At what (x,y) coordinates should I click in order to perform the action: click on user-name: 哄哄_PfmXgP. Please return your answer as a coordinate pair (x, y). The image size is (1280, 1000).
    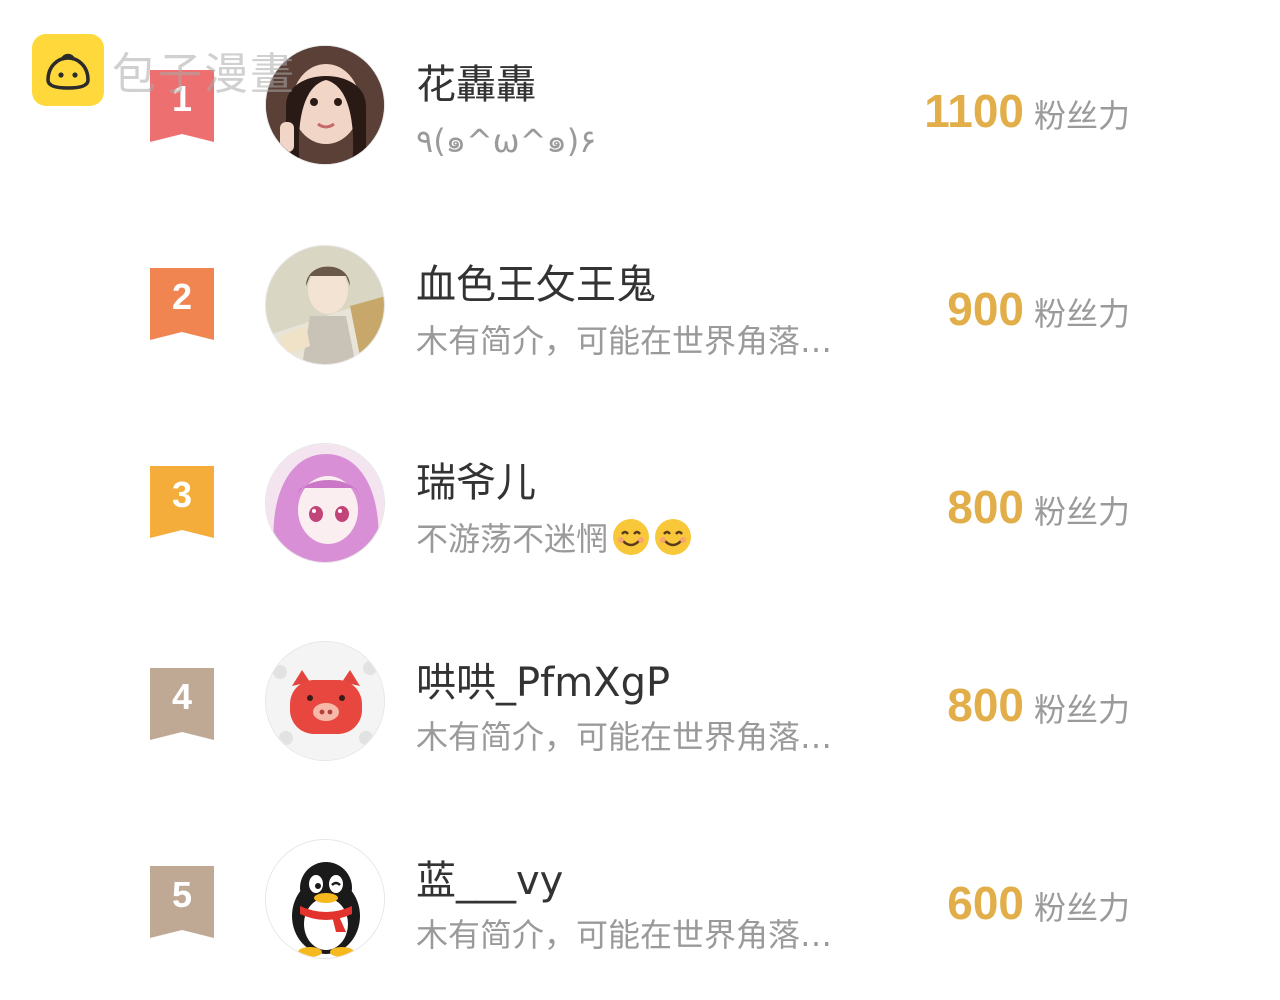
    Looking at the image, I should click on (543, 679).